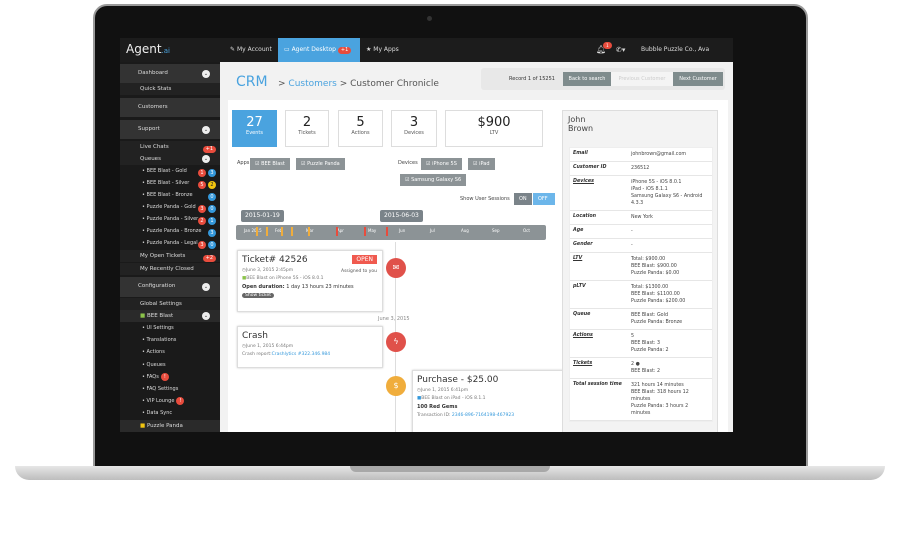 The width and height of the screenshot is (900, 540). Describe the element at coordinates (526, 230) in the screenshot. I see `timeline-month: Oct` at that location.